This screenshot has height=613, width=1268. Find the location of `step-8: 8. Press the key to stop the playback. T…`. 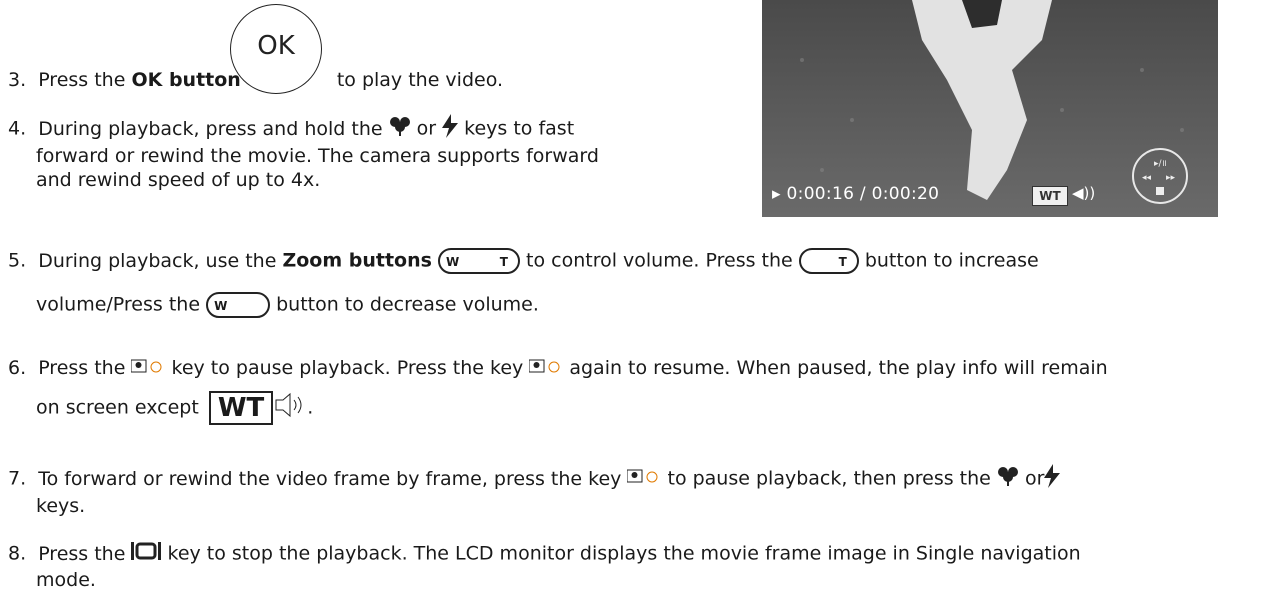

step-8: 8. Press the key to stop the playback. T… is located at coordinates (544, 566).